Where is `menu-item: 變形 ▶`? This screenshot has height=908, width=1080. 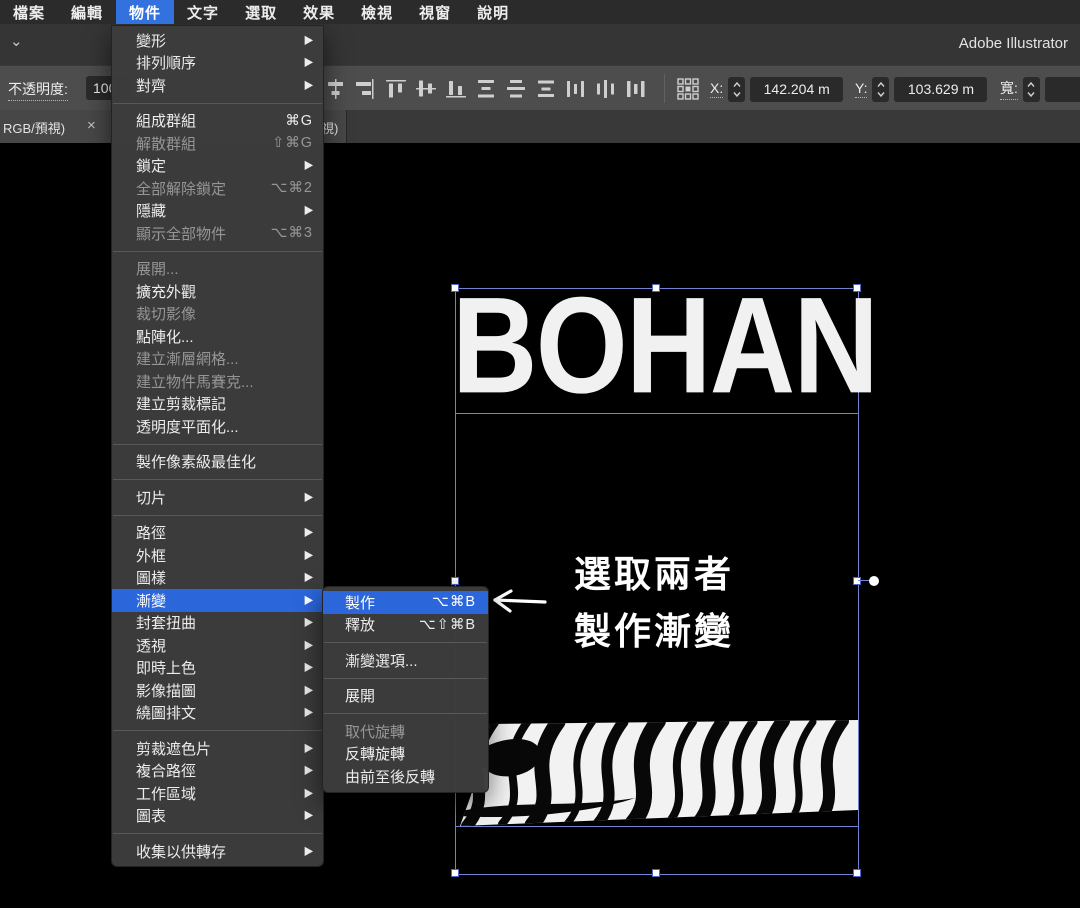 menu-item: 變形 ▶ is located at coordinates (217, 40).